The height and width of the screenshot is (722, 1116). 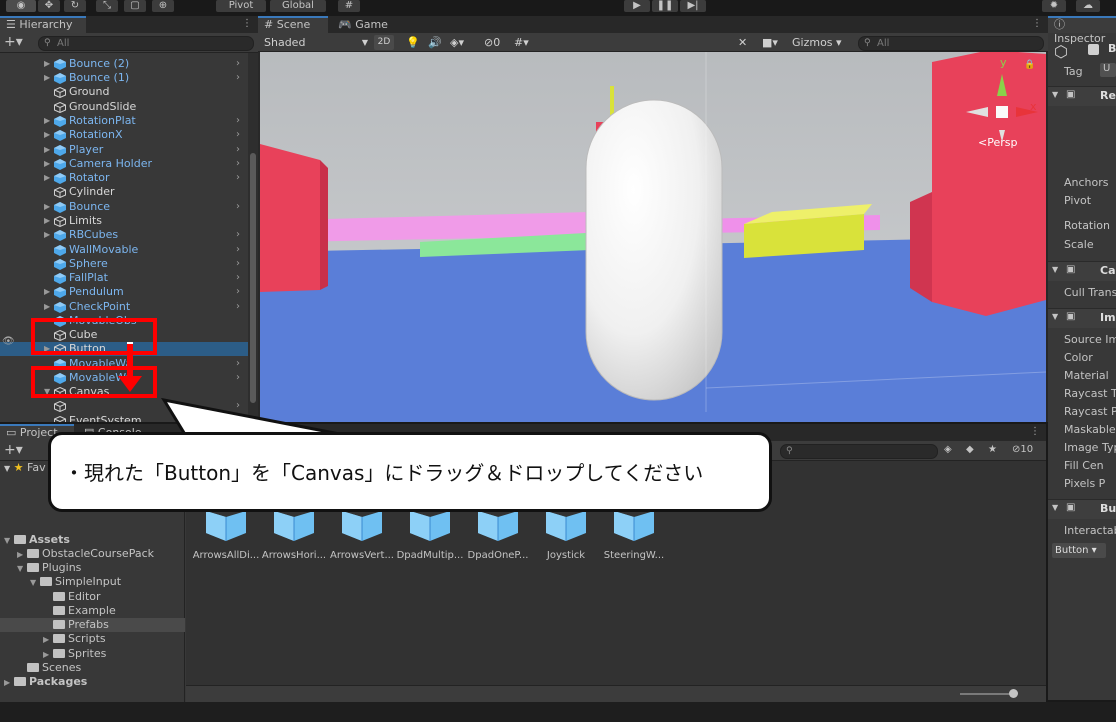 I want to click on project-menu-icon: ⋮, so click(x=1035, y=431).